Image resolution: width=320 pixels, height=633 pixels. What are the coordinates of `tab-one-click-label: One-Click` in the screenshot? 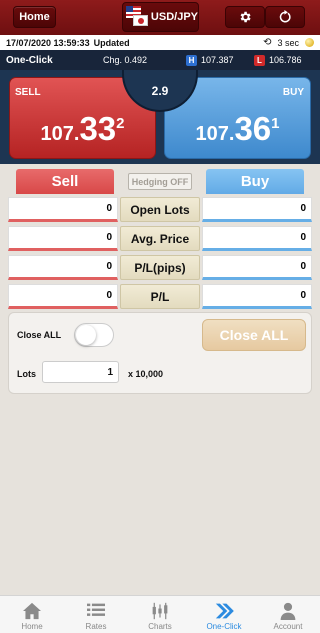 It's located at (224, 626).